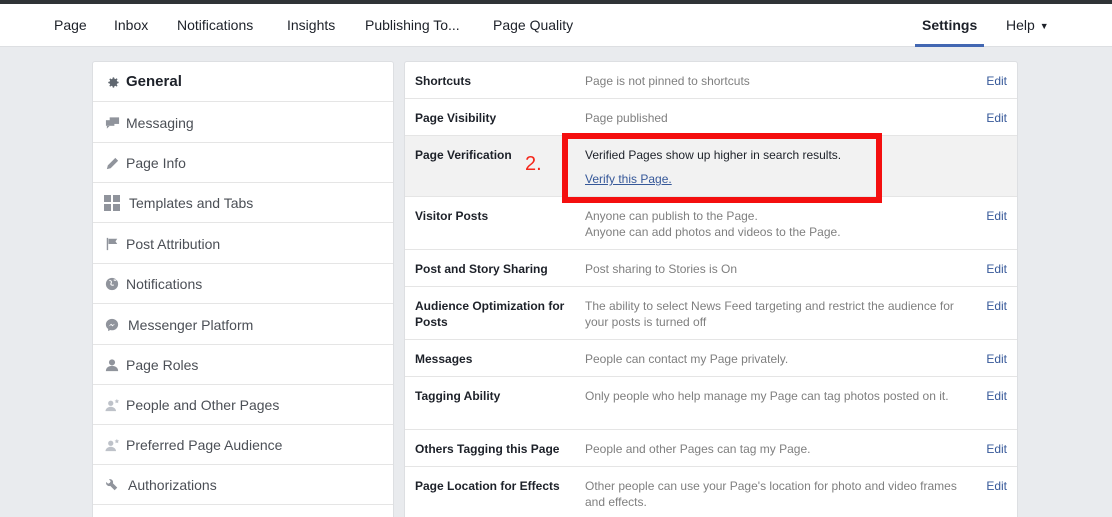  Describe the element at coordinates (112, 365) in the screenshot. I see `person-icon` at that location.